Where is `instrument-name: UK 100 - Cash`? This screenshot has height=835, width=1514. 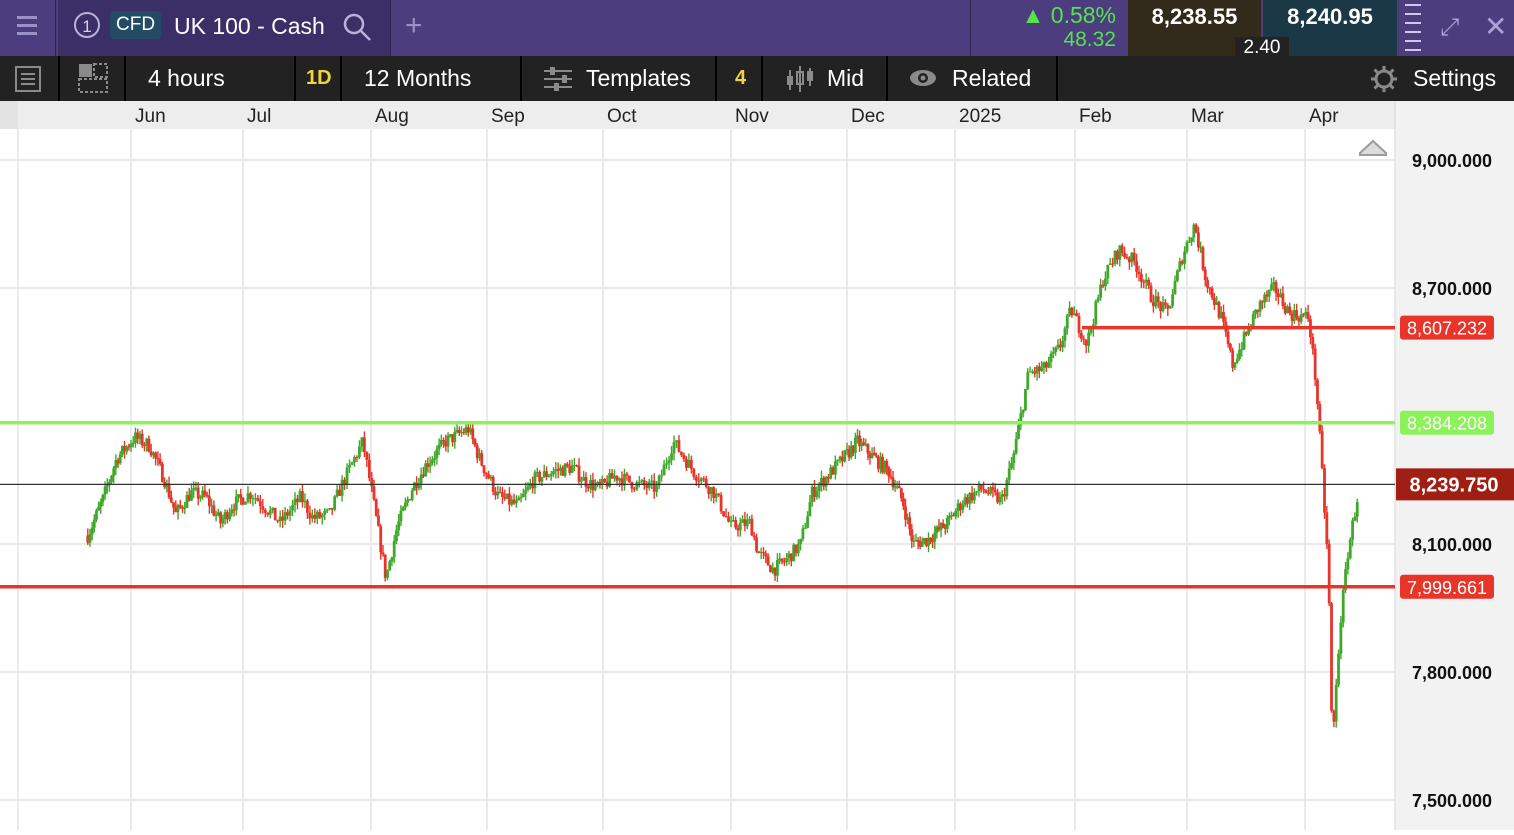 instrument-name: UK 100 - Cash is located at coordinates (249, 26).